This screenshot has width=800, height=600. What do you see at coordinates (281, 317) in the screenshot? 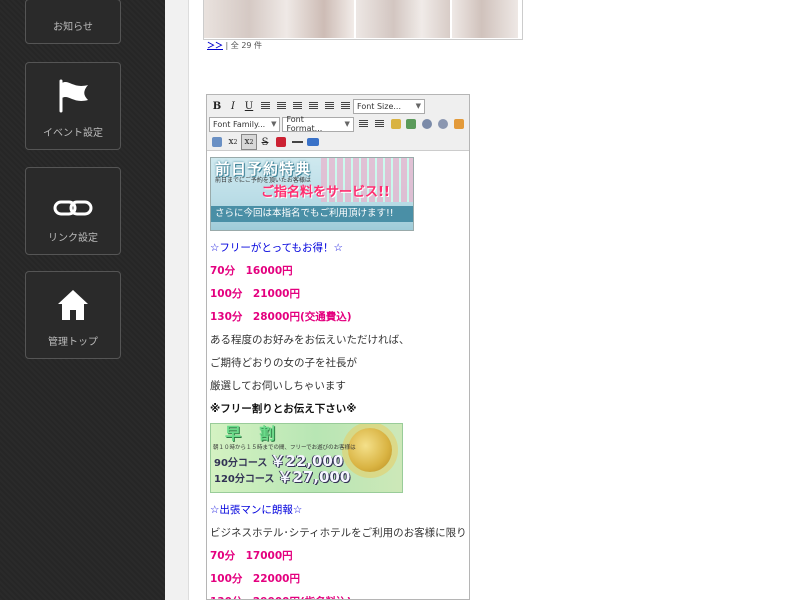
I see `free-price-130: 130分 28000円(交通費込)` at bounding box center [281, 317].